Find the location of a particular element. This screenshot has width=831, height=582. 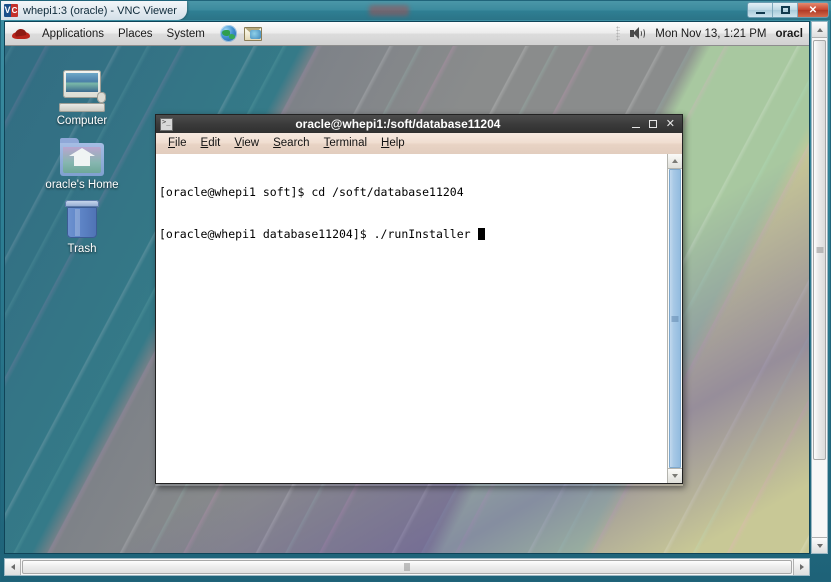

menu-file-rest: ile is located at coordinates (181, 143).